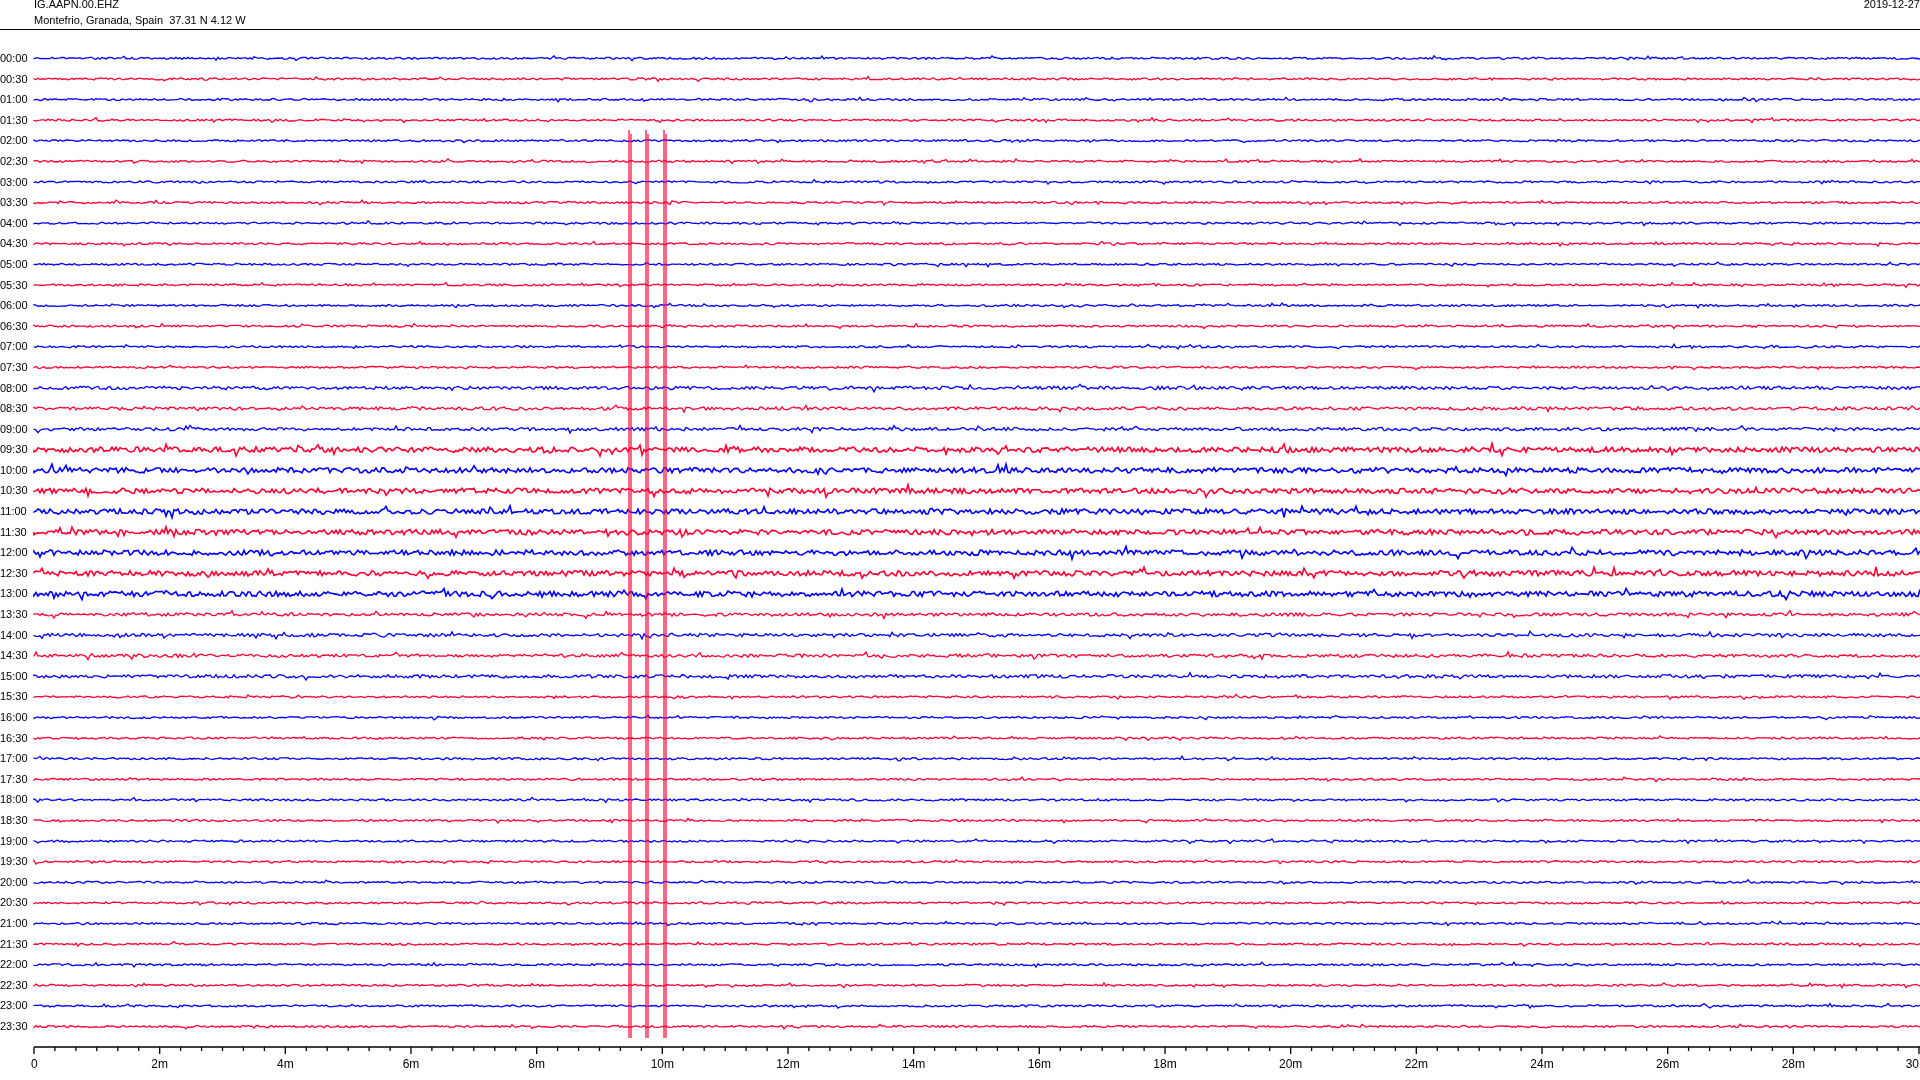  Describe the element at coordinates (14, 553) in the screenshot. I see `time-label: 12:00` at that location.